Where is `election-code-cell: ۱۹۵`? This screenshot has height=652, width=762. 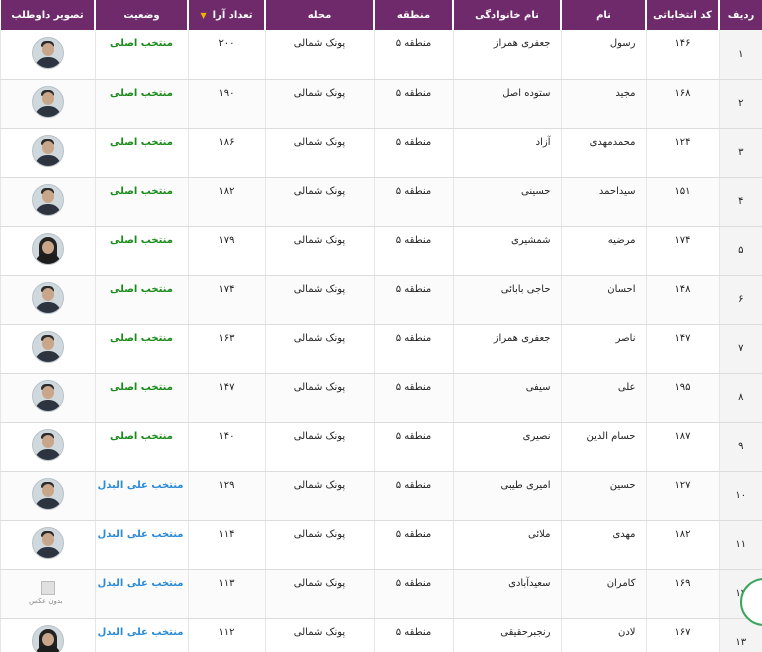
election-code-cell: ۱۹۵ is located at coordinates (682, 398).